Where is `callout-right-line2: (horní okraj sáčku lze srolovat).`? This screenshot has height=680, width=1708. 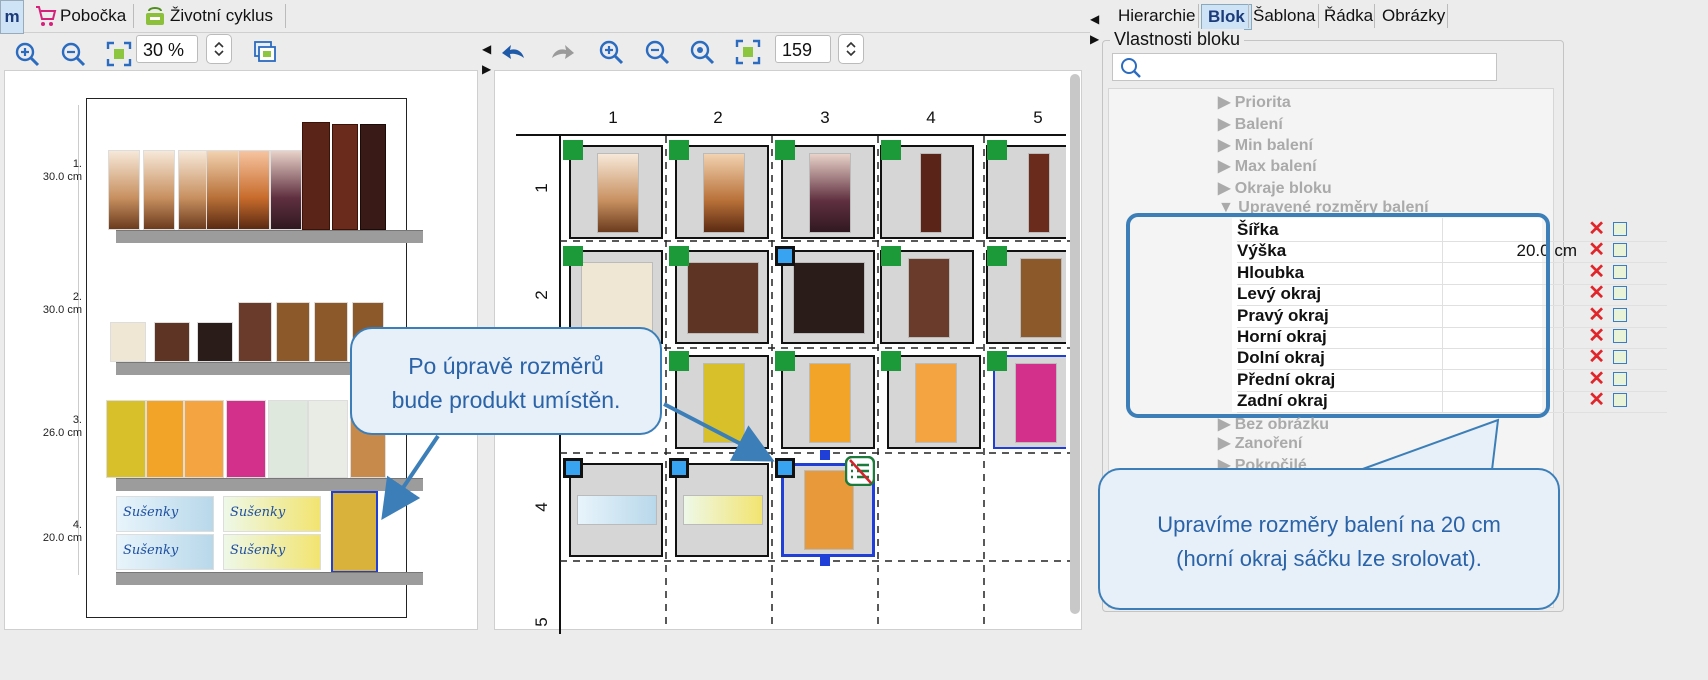 callout-right-line2: (horní okraj sáčku lze srolovat). is located at coordinates (1329, 558).